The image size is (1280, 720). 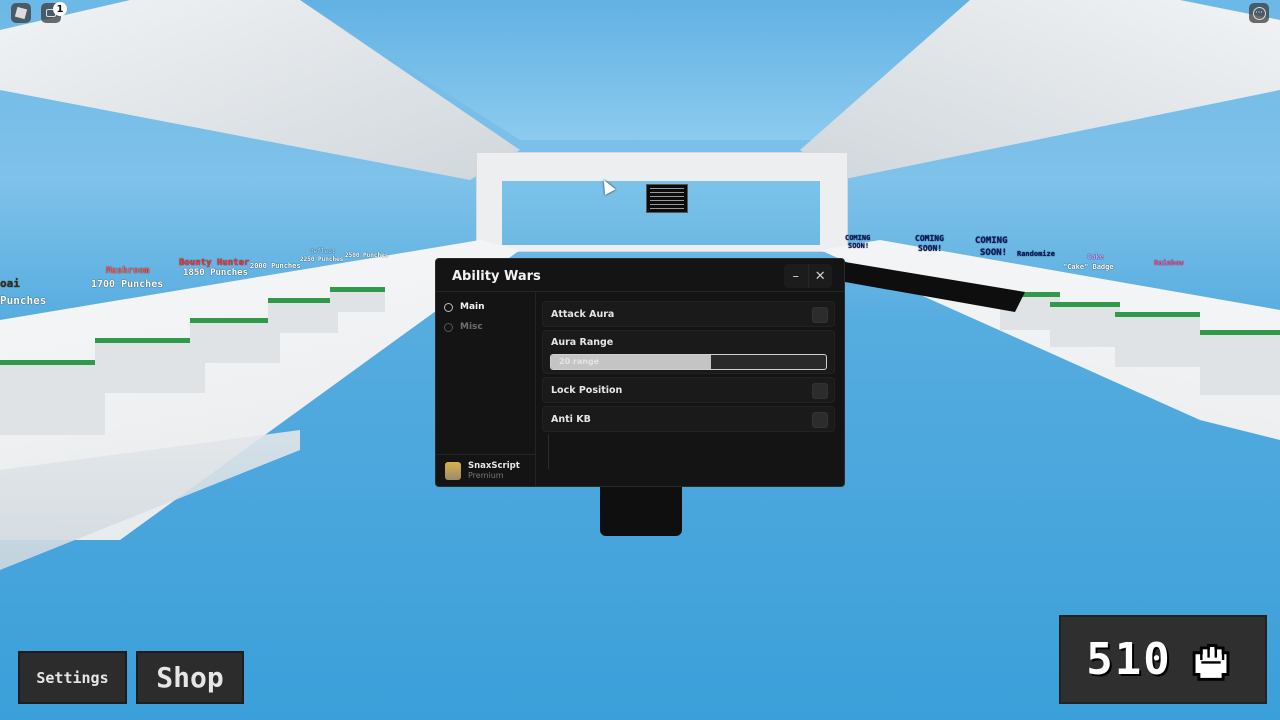 What do you see at coordinates (486, 389) in the screenshot?
I see `sidebar: Main Misc SnaxScript Premium` at bounding box center [486, 389].